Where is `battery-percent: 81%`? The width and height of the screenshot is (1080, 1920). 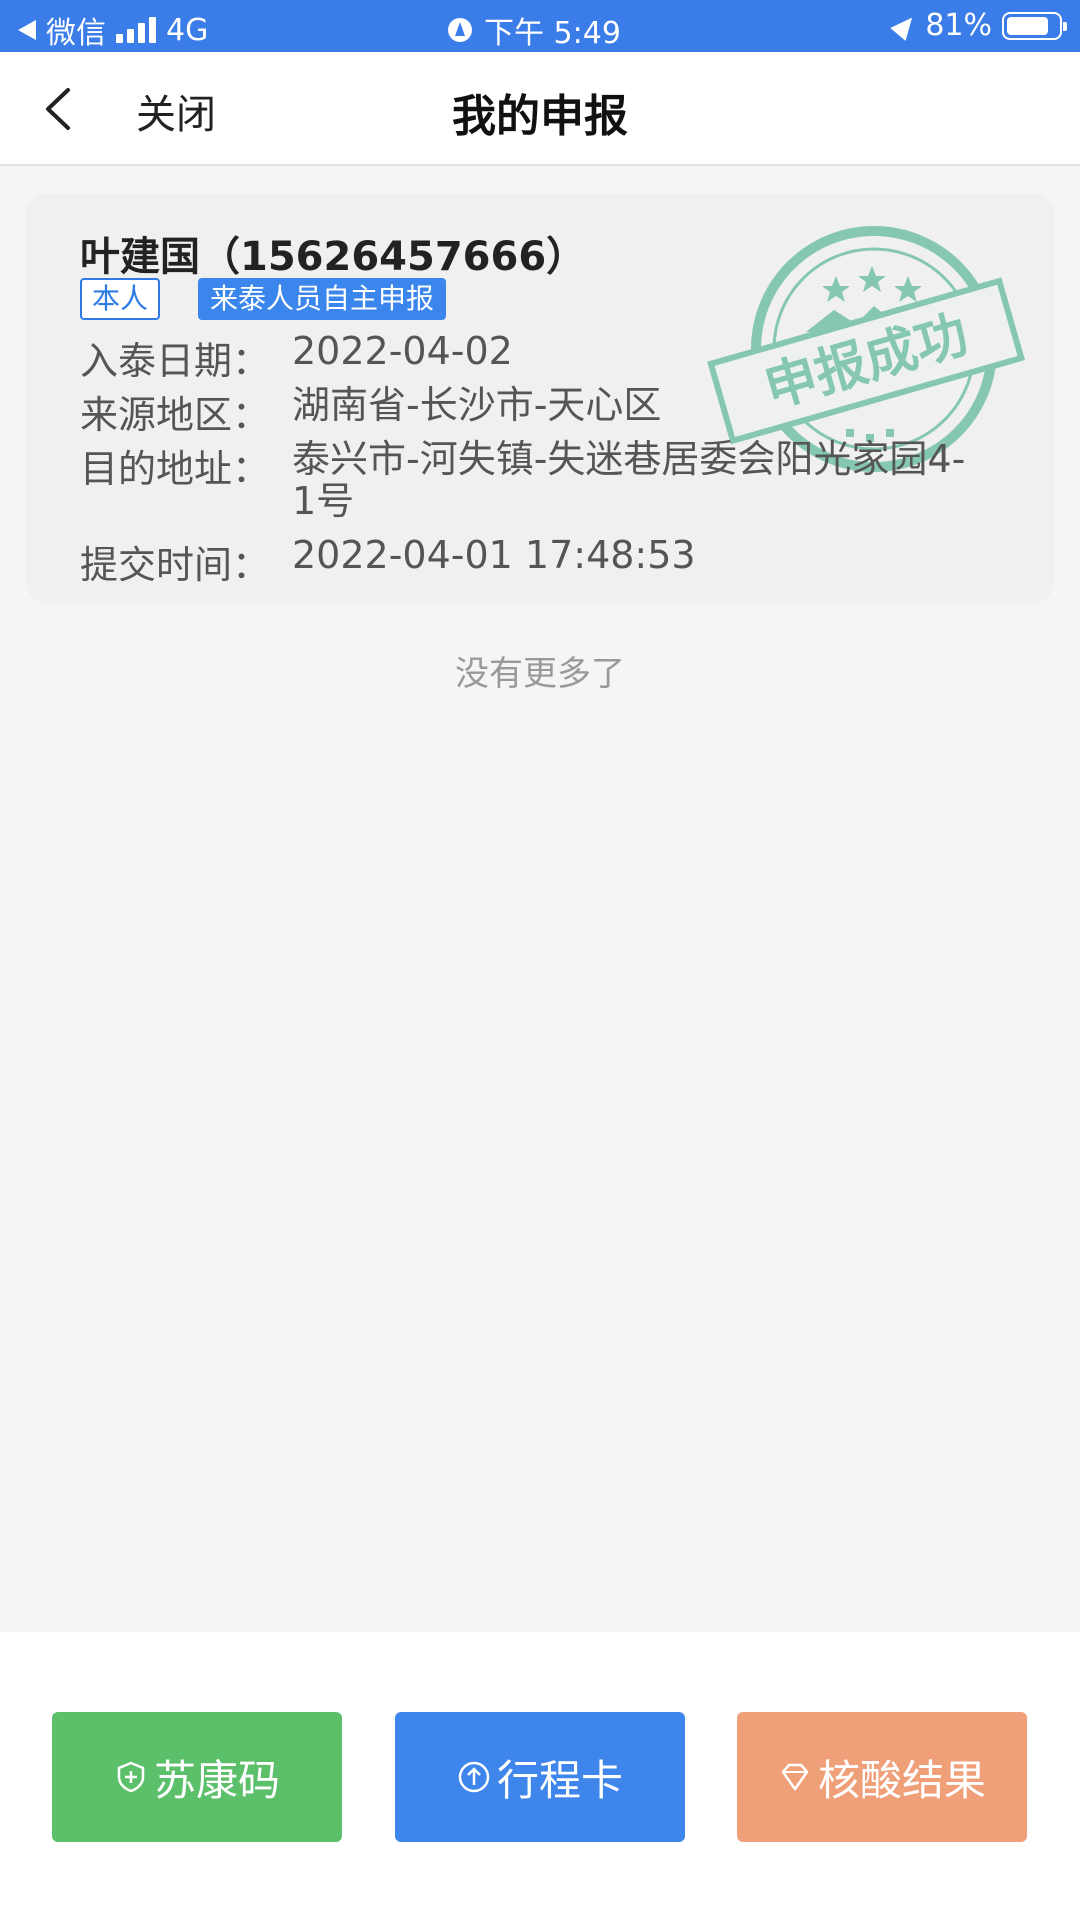
battery-percent: 81% is located at coordinates (958, 25).